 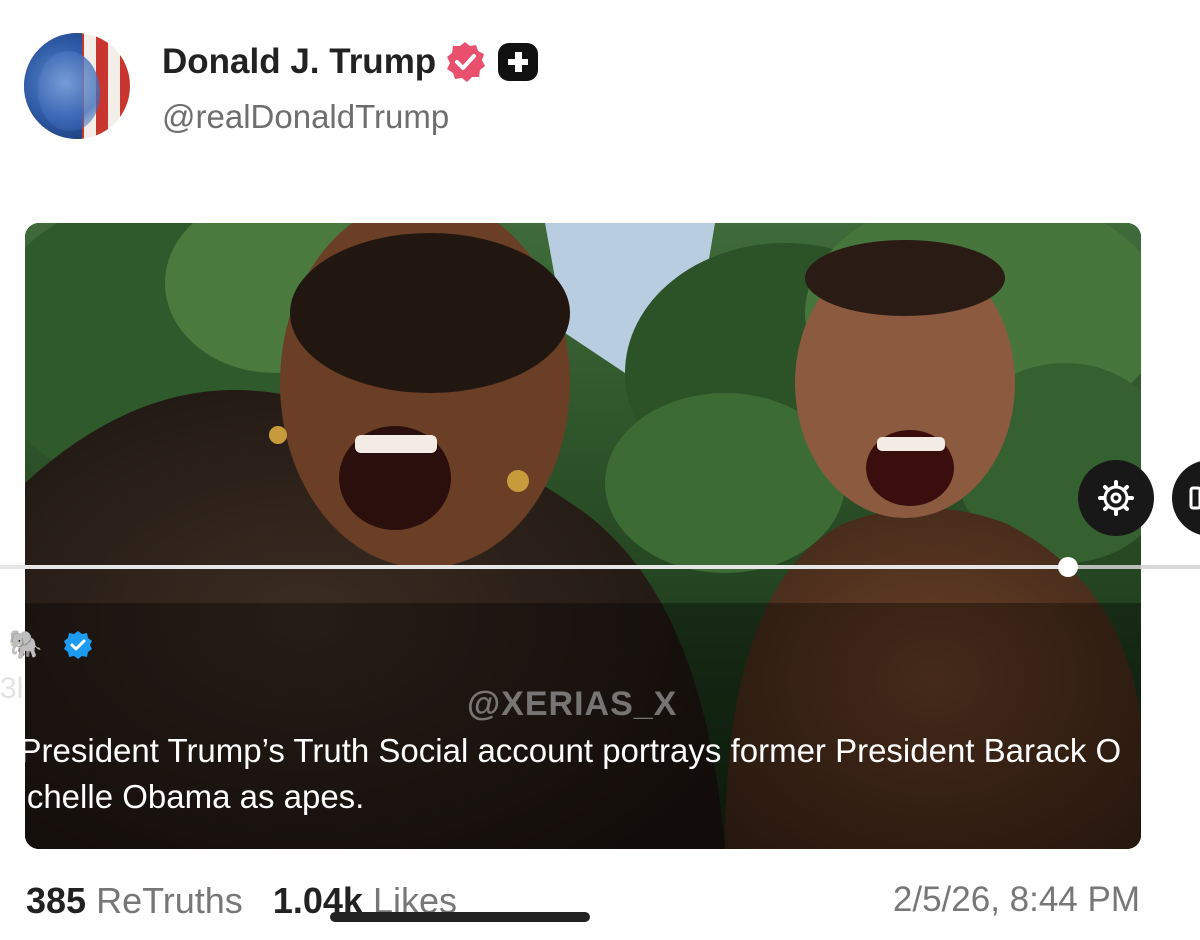 I want to click on settings-button, so click(x=1116, y=498).